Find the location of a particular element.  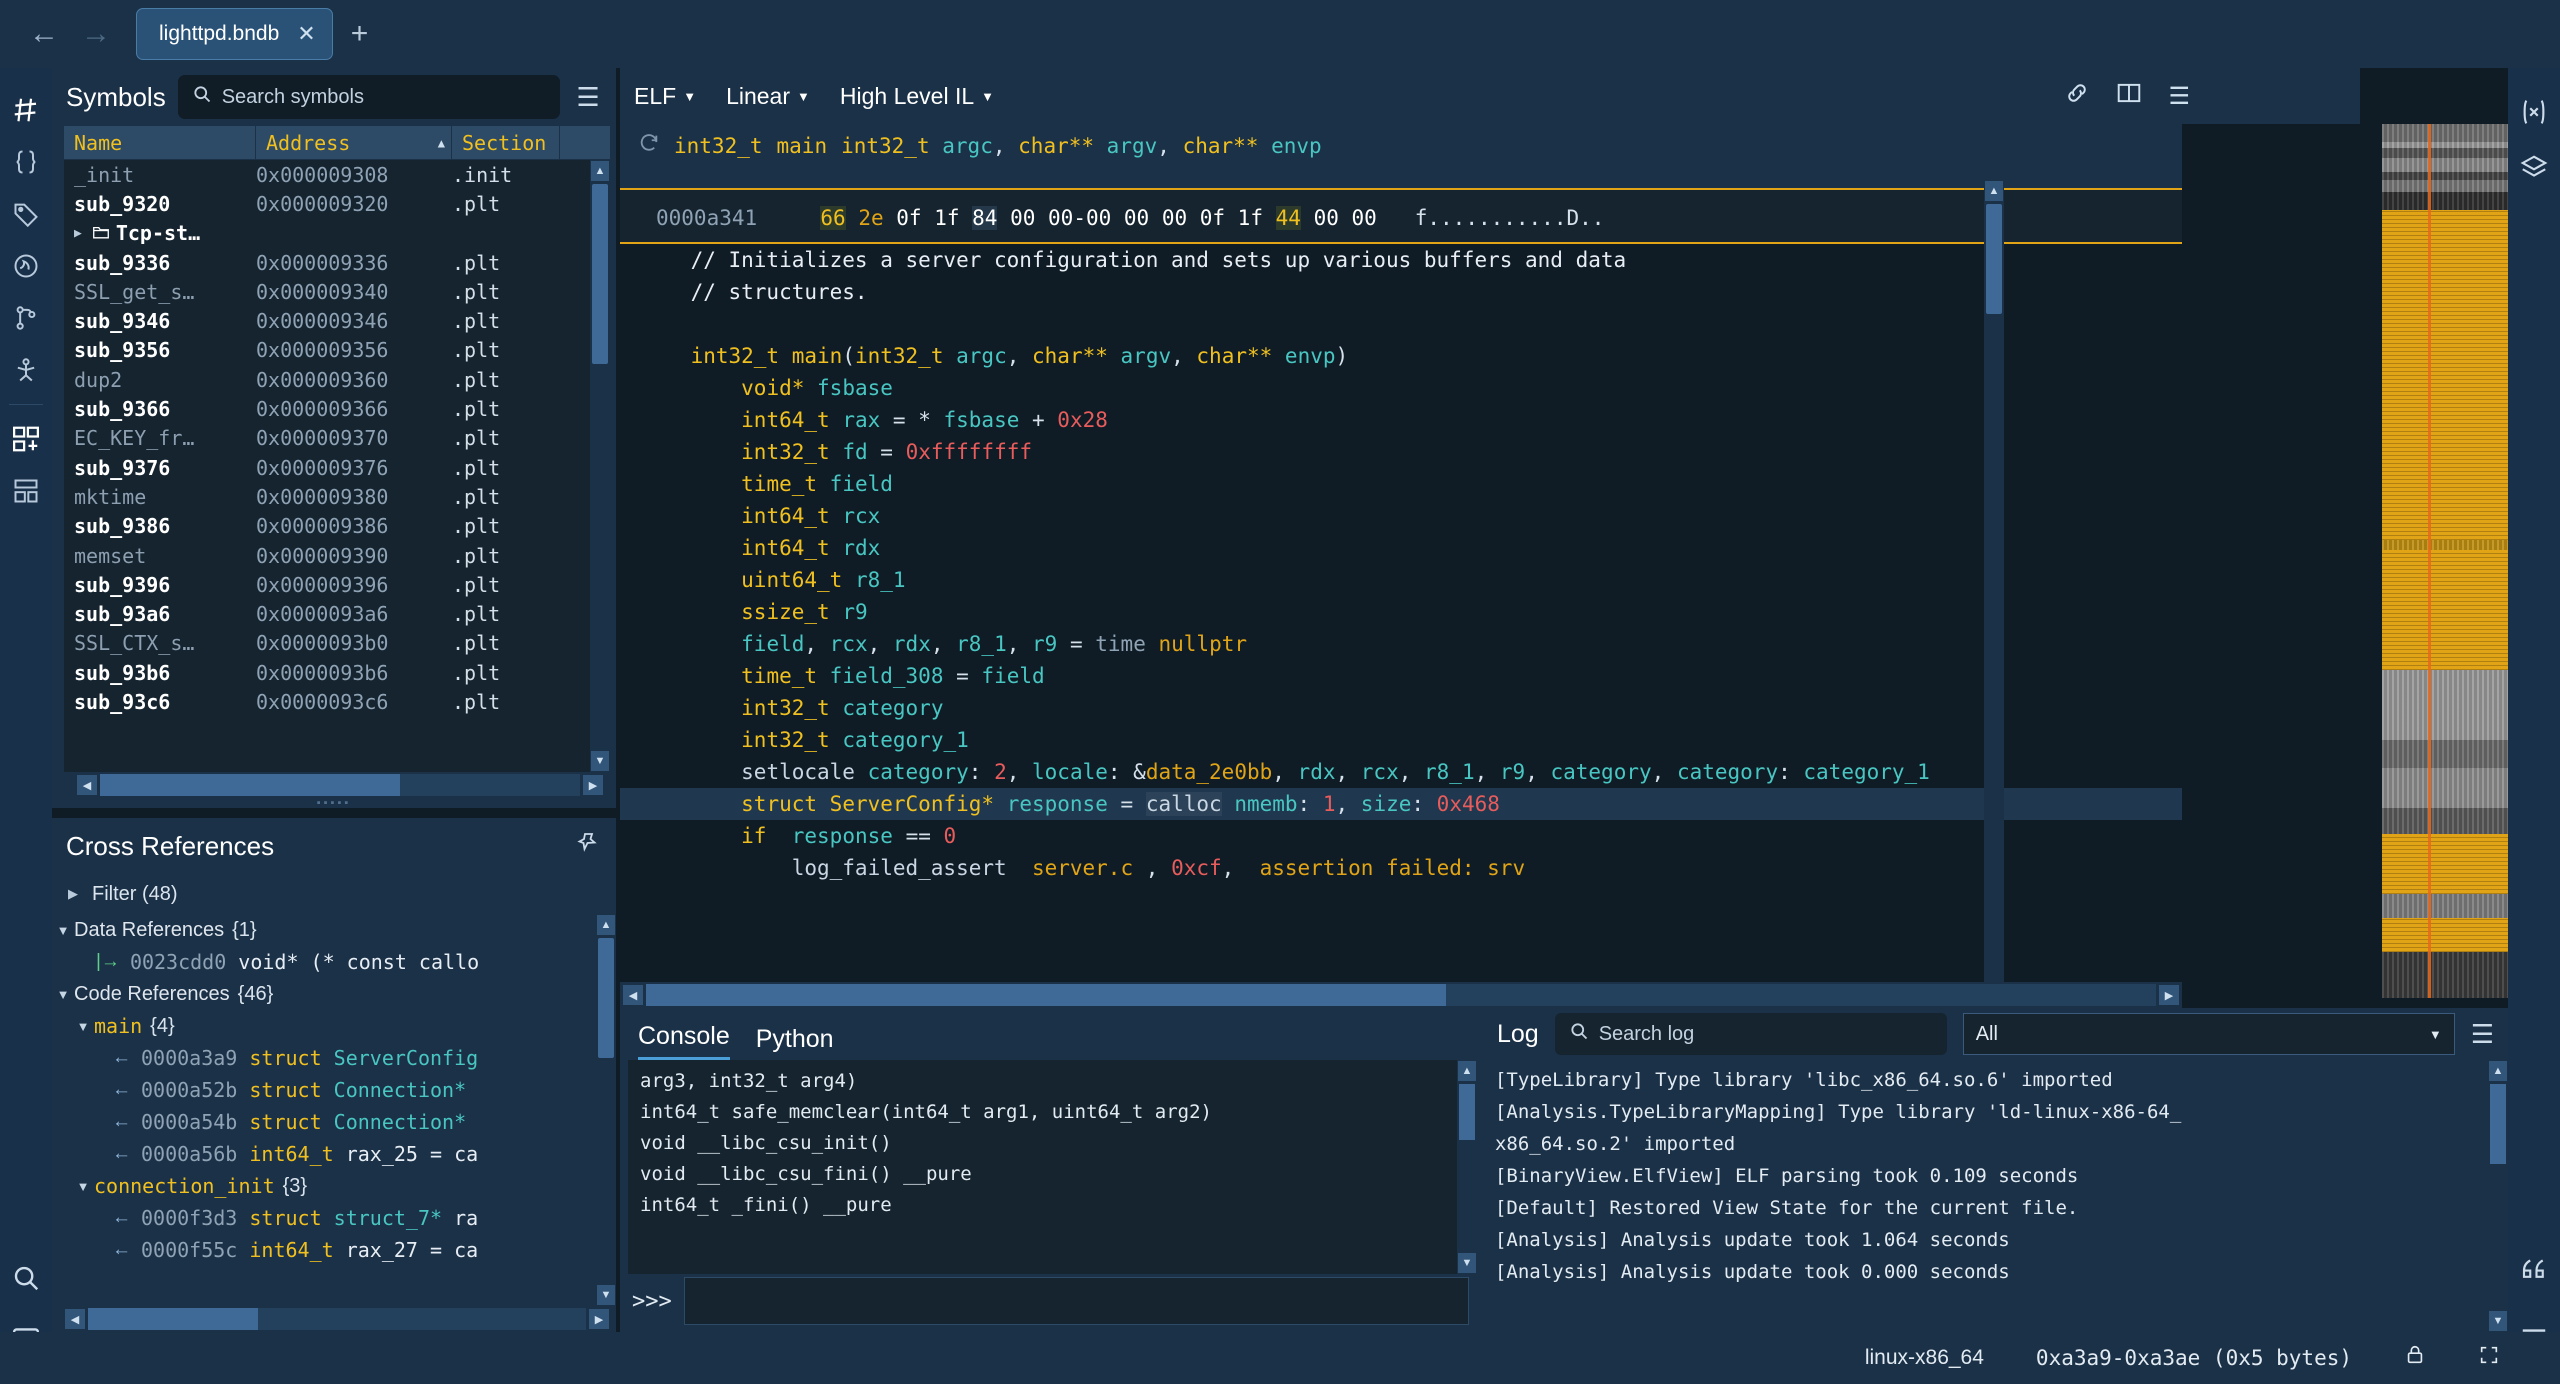

xref-code-item: ← 0000a54b struct Connection* is located at coordinates (334, 1122).